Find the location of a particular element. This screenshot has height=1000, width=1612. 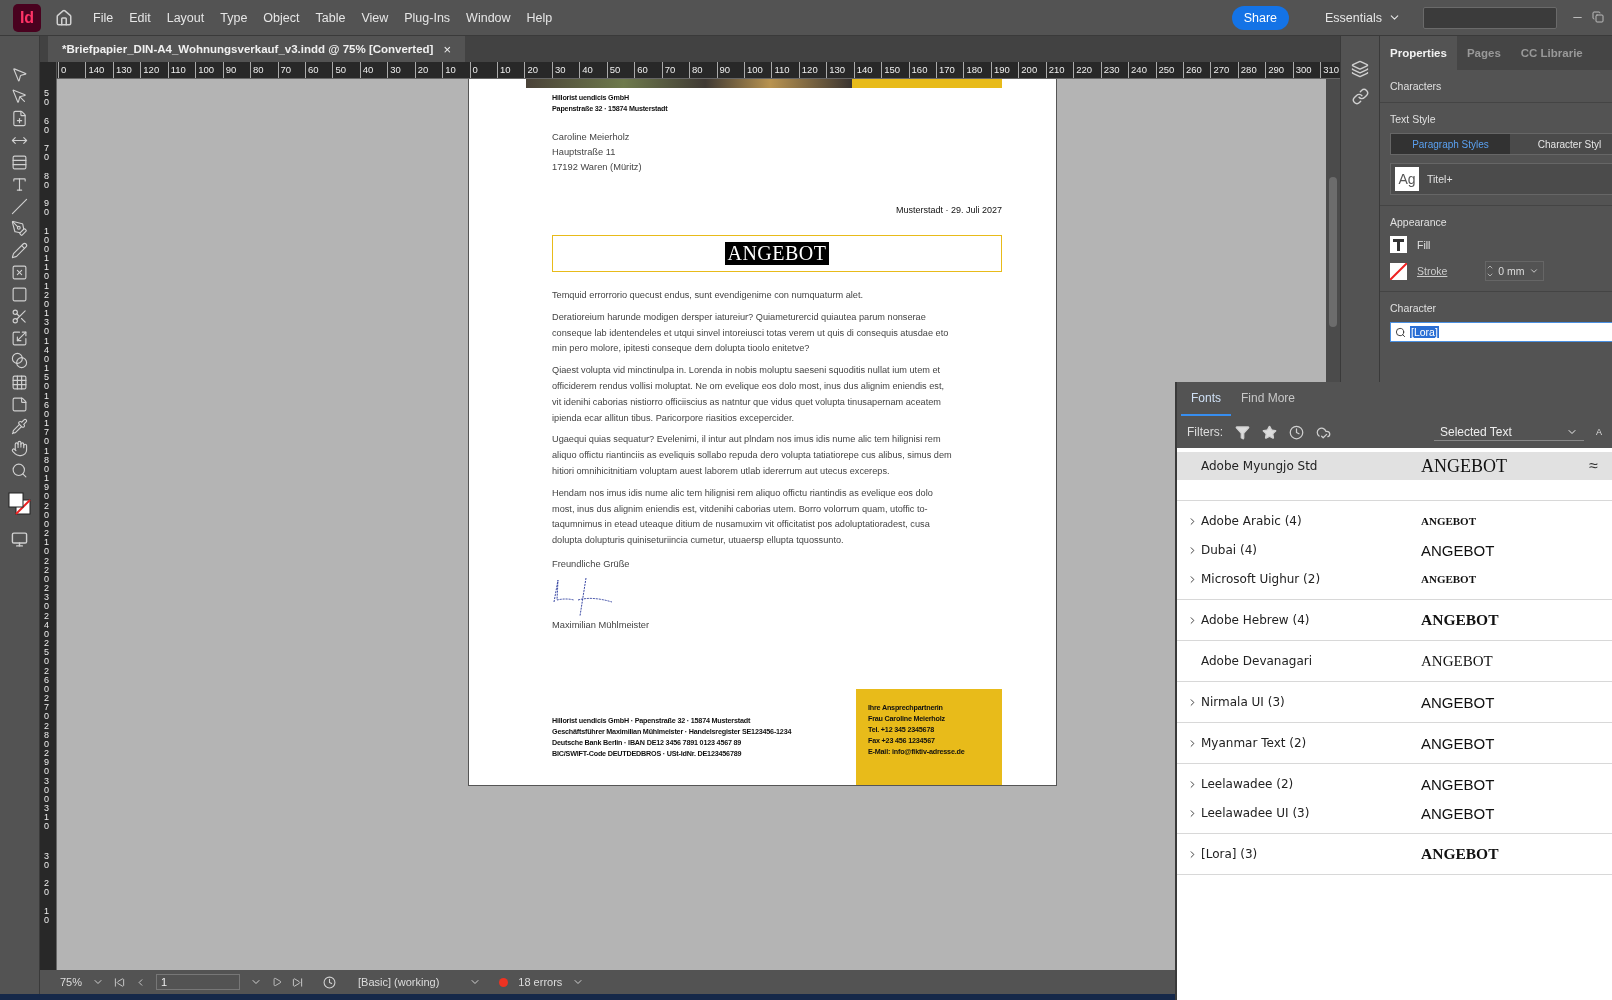

font-row: Dubai (4) ANGEBOT is located at coordinates (1394, 550).